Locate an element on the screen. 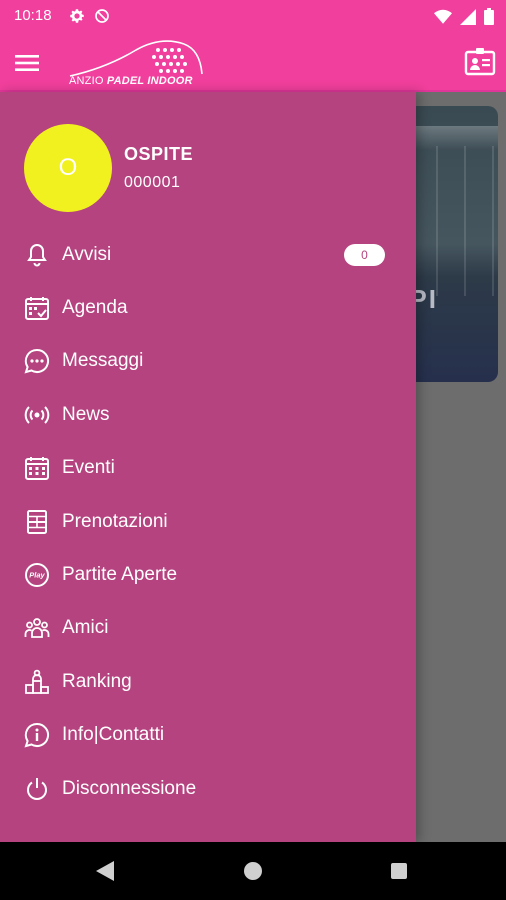  svg-text: Play is located at coordinates (37, 575).